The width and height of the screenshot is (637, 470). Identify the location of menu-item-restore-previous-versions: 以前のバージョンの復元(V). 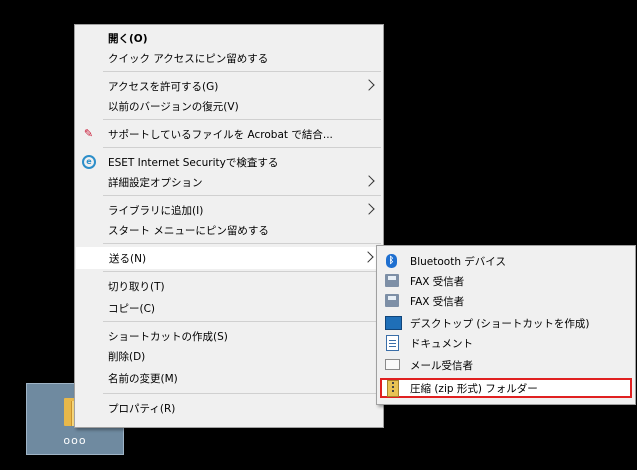
(229, 106).